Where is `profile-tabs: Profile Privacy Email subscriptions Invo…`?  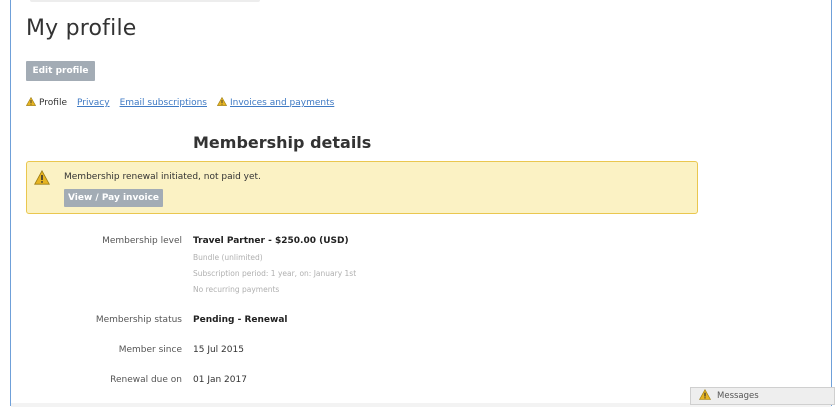 profile-tabs: Profile Privacy Email subscriptions Invo… is located at coordinates (184, 103).